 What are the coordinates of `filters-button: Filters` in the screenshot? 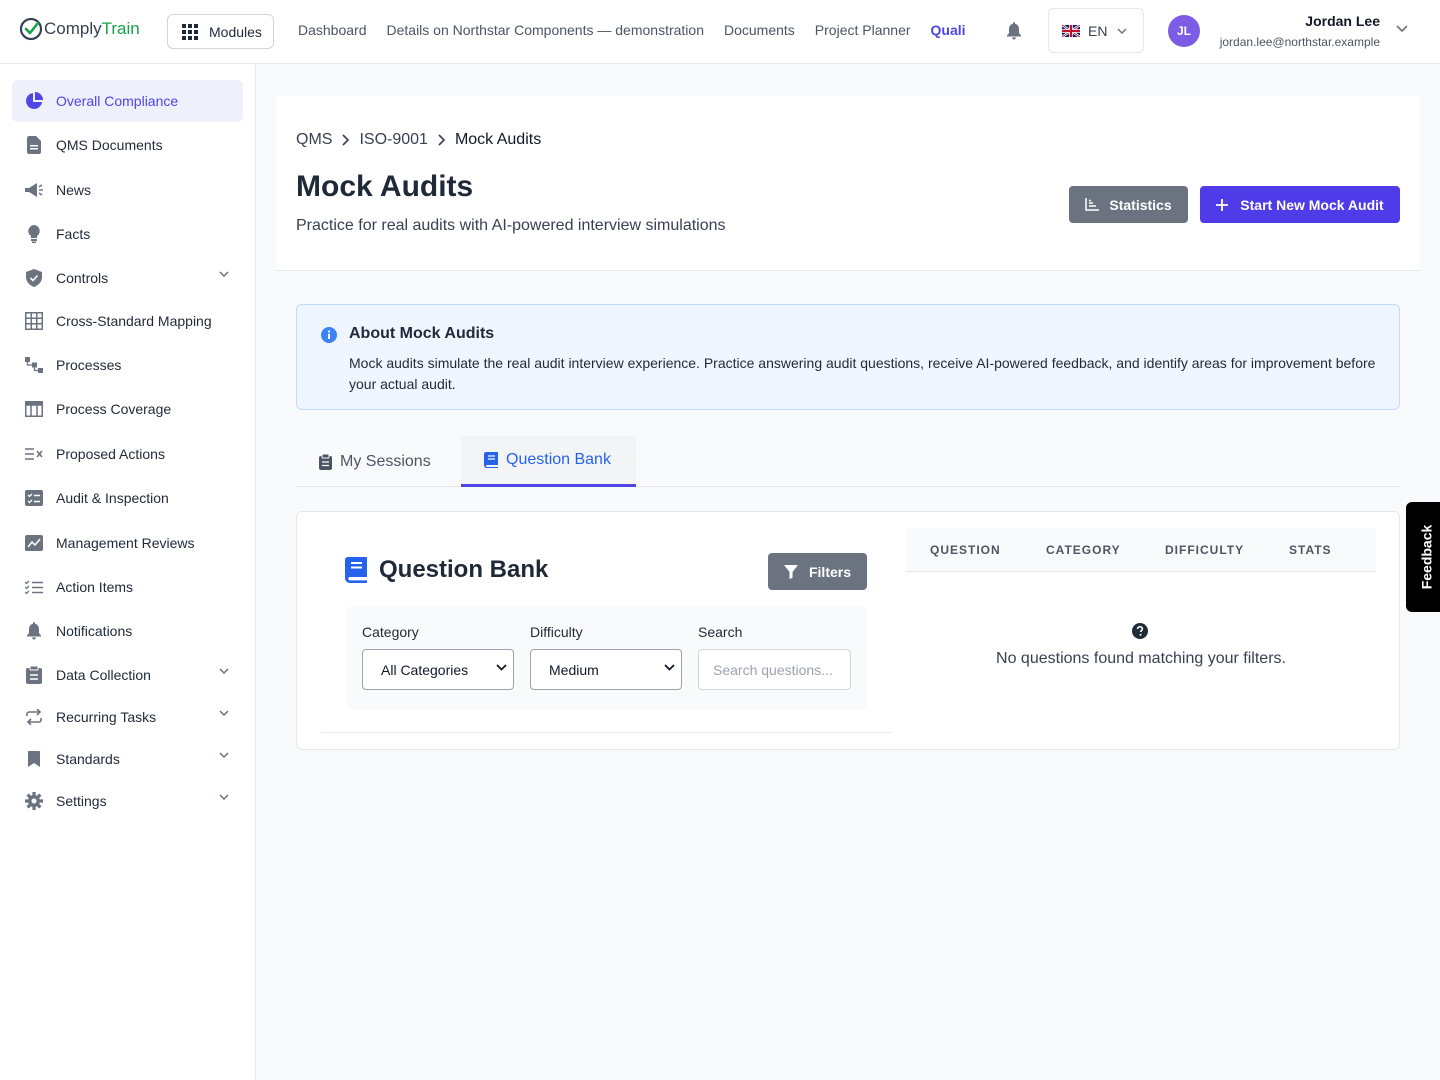 It's located at (817, 571).